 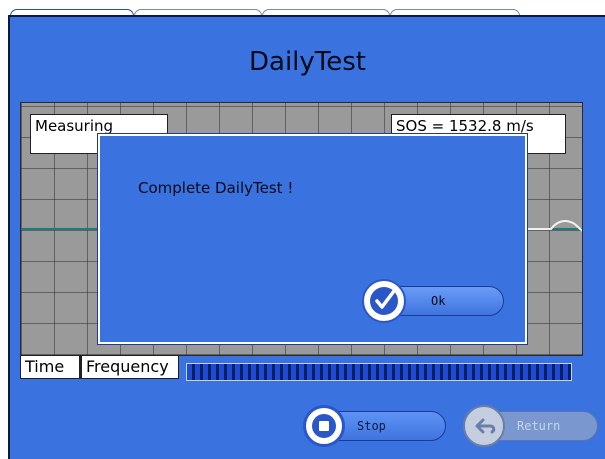 What do you see at coordinates (216, 188) in the screenshot?
I see `dialog-message: Complete DailyTest !` at bounding box center [216, 188].